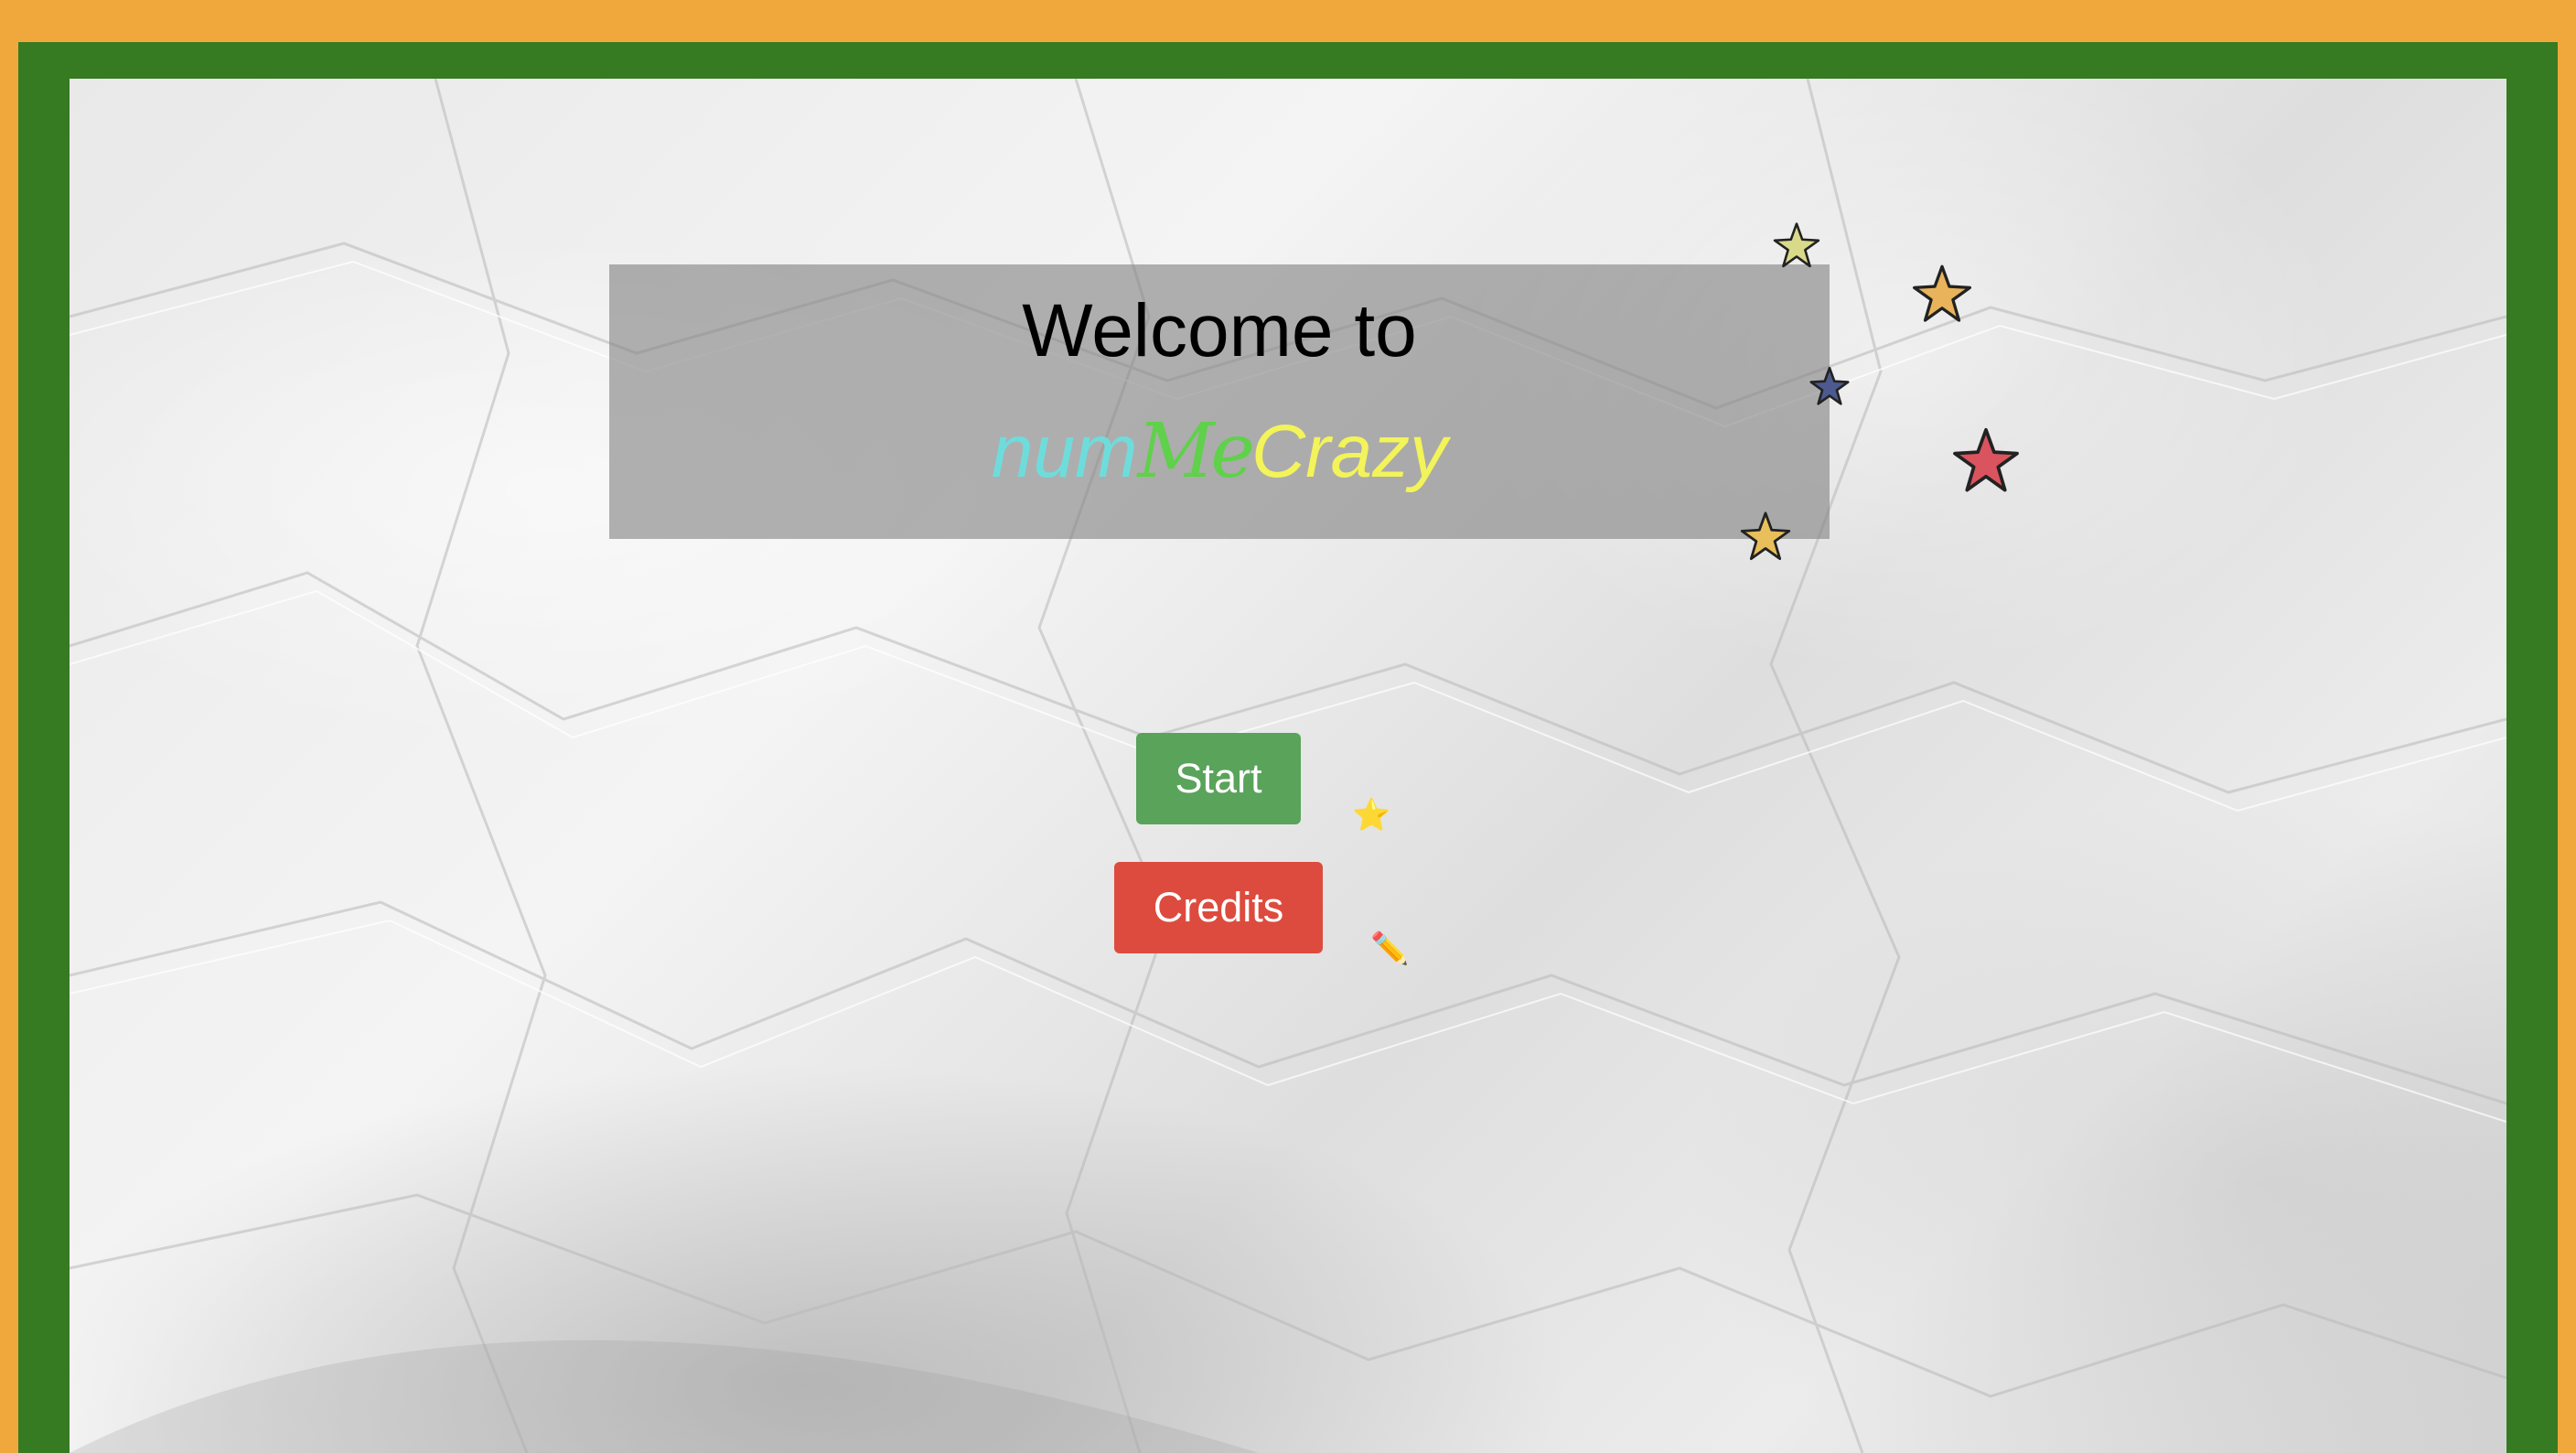 This screenshot has width=2576, height=1453. I want to click on pencil-emoji-icon: ✏️, so click(1390, 948).